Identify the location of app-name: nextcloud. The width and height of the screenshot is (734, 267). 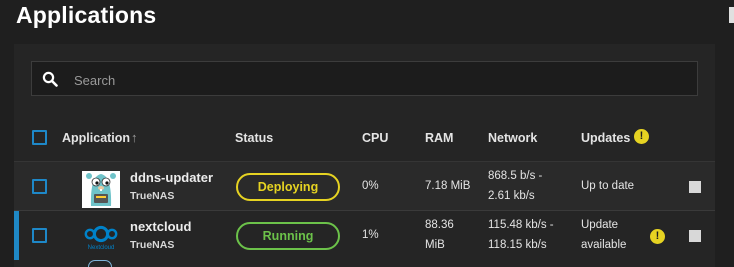
(160, 226).